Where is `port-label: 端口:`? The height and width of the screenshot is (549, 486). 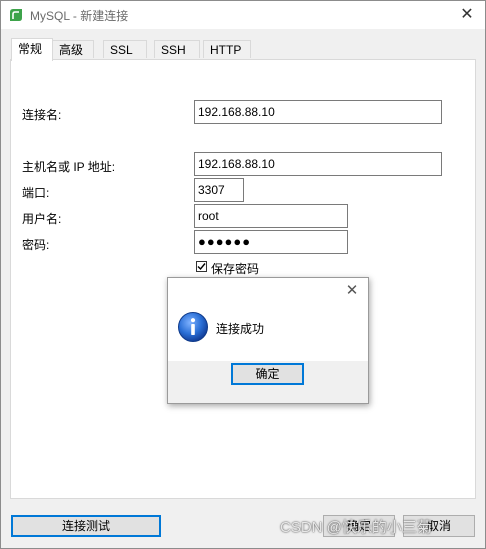
port-label: 端口: is located at coordinates (36, 193).